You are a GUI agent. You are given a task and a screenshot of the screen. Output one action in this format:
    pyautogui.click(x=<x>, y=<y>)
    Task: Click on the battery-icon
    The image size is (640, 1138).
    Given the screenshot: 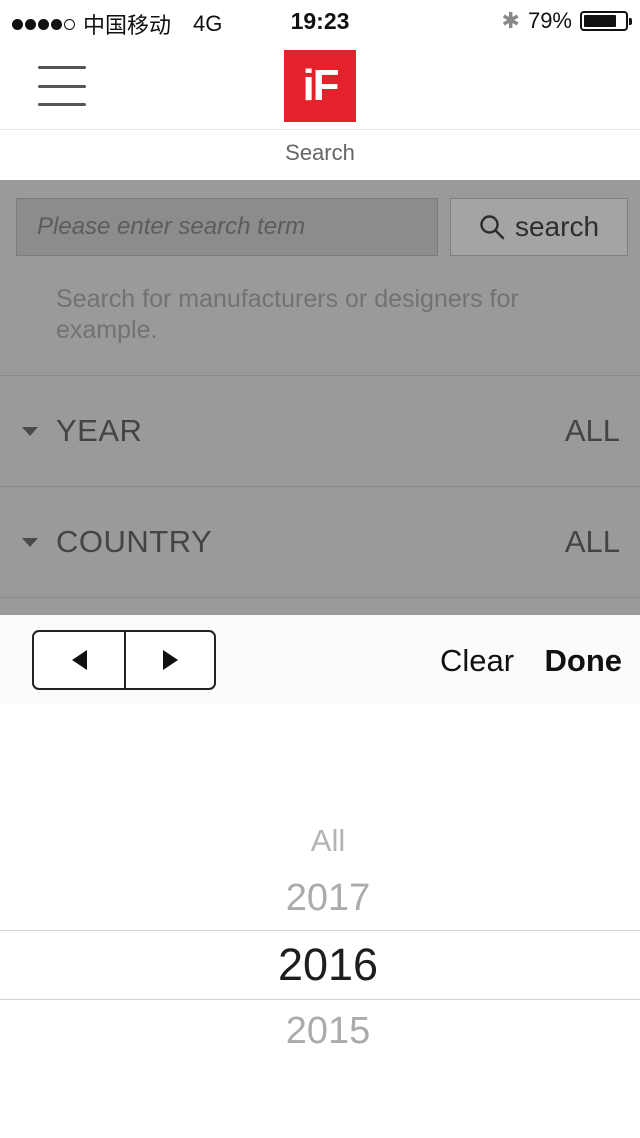 What is the action you would take?
    pyautogui.click(x=606, y=21)
    